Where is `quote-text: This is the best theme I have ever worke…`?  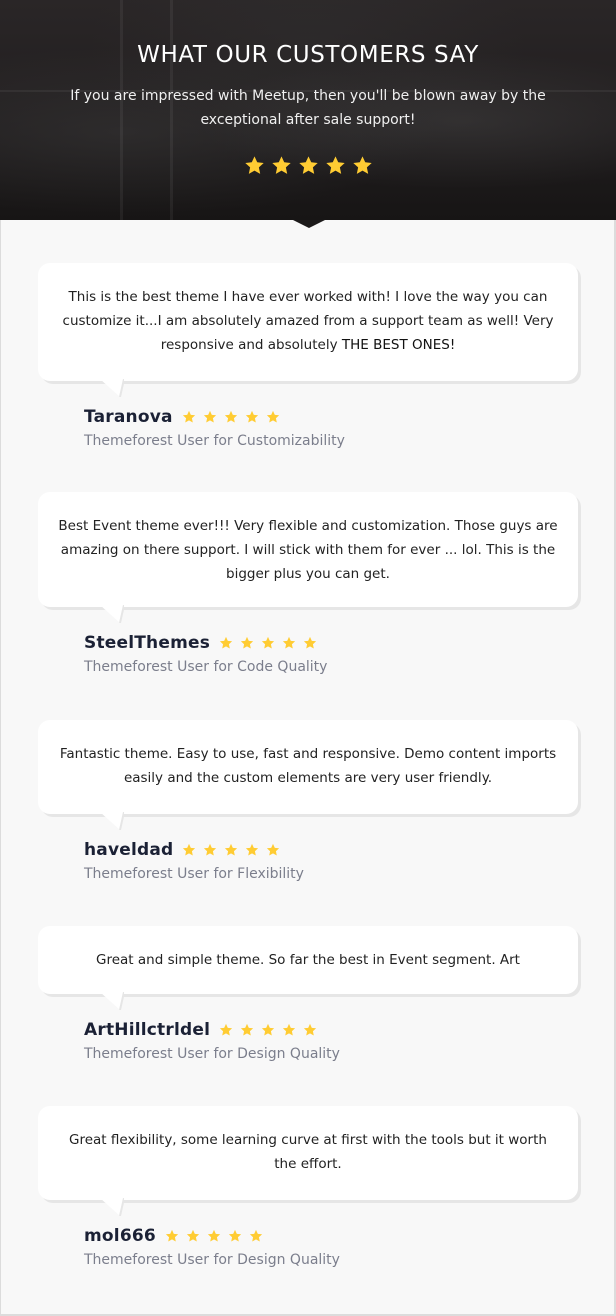
quote-text: This is the best theme I have ever worke… is located at coordinates (308, 321).